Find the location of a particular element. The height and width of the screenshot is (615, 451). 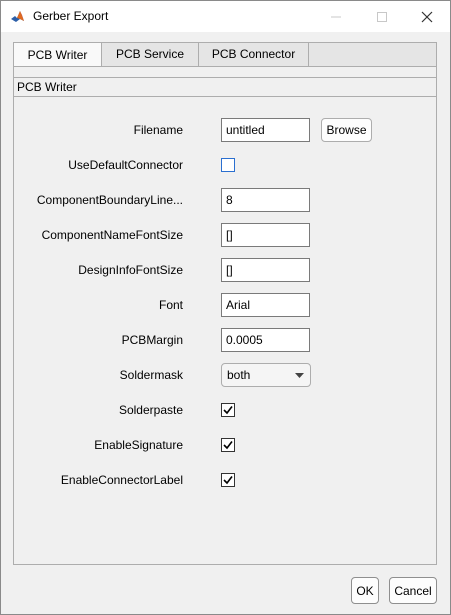

enable-connector-label-label: EnableConnectorLabel is located at coordinates (121, 480).